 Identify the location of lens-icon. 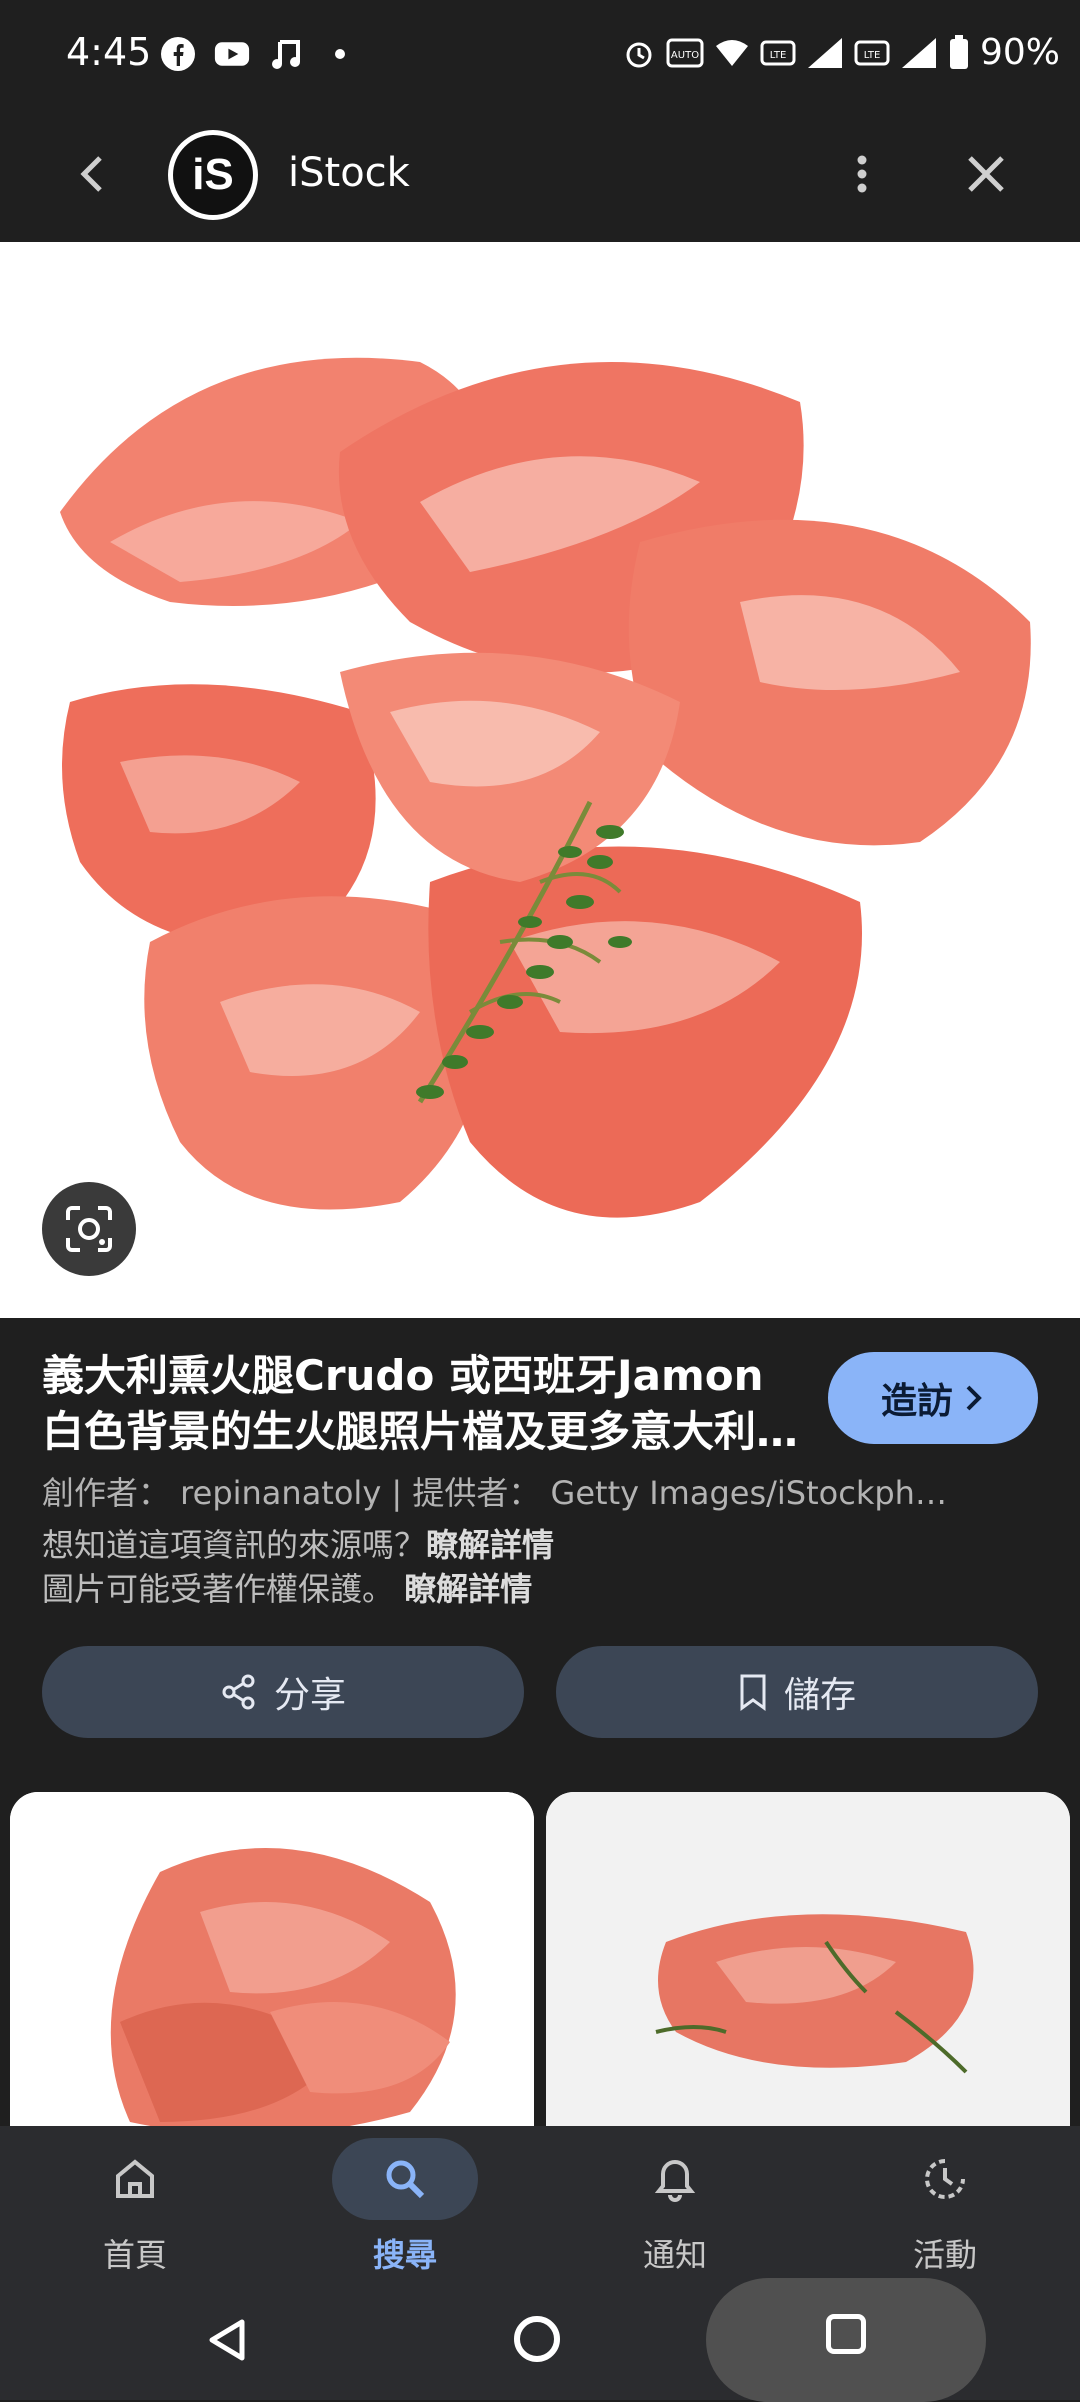
(89, 1229).